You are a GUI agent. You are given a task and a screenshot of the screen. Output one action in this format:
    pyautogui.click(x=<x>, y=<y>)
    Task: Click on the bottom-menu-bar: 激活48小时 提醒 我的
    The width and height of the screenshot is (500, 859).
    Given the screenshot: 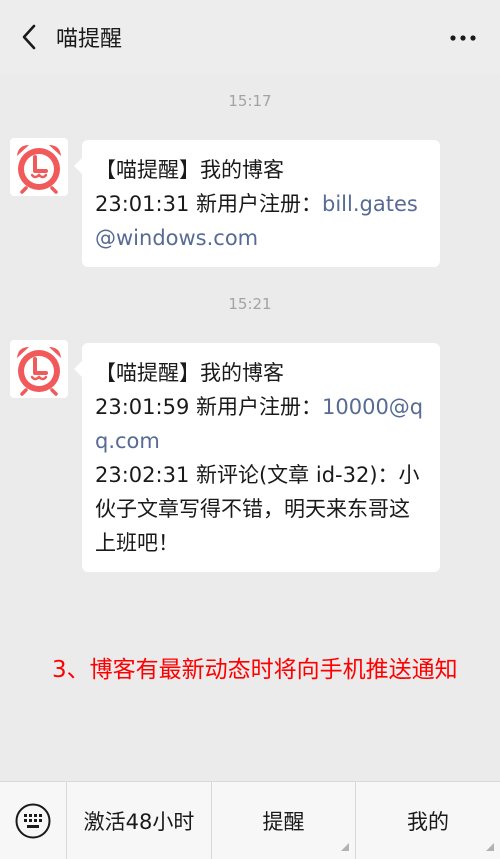 What is the action you would take?
    pyautogui.click(x=250, y=820)
    